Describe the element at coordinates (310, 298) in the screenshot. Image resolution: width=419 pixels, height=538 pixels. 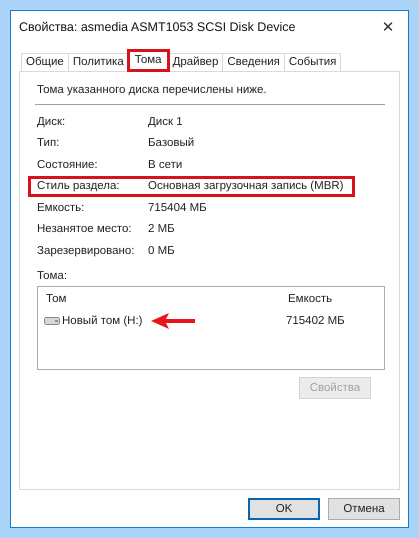
I see `column-header: Емкость` at that location.